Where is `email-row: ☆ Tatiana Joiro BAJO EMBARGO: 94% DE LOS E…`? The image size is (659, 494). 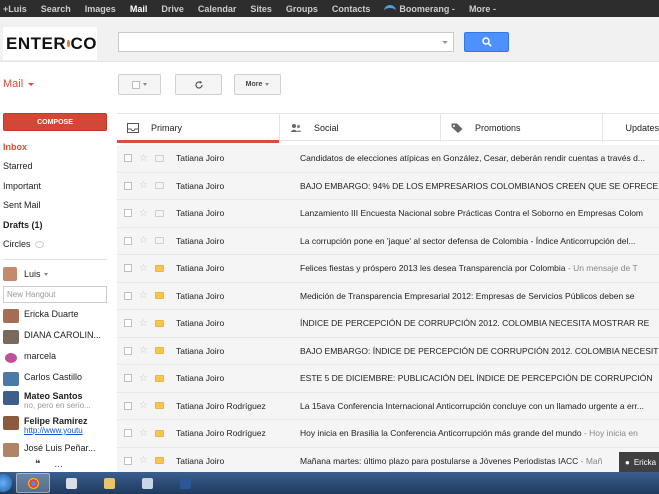 email-row: ☆ Tatiana Joiro BAJO EMBARGO: 94% DE LOS E… is located at coordinates (388, 186).